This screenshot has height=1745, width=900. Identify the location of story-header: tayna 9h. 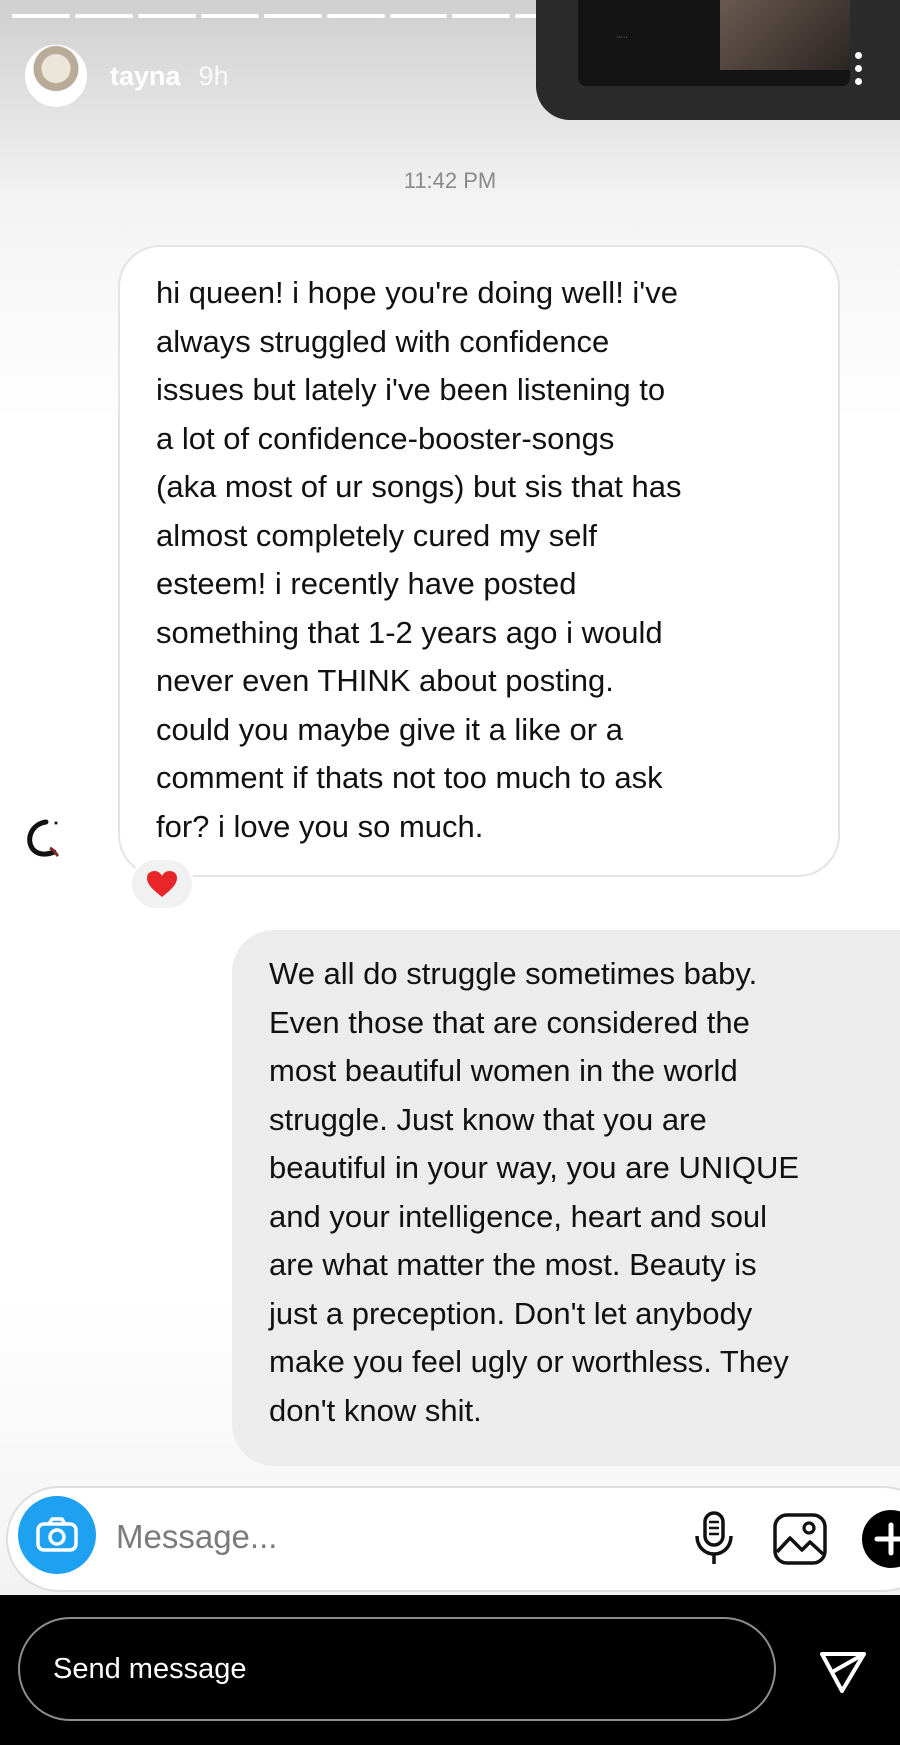
(126, 76).